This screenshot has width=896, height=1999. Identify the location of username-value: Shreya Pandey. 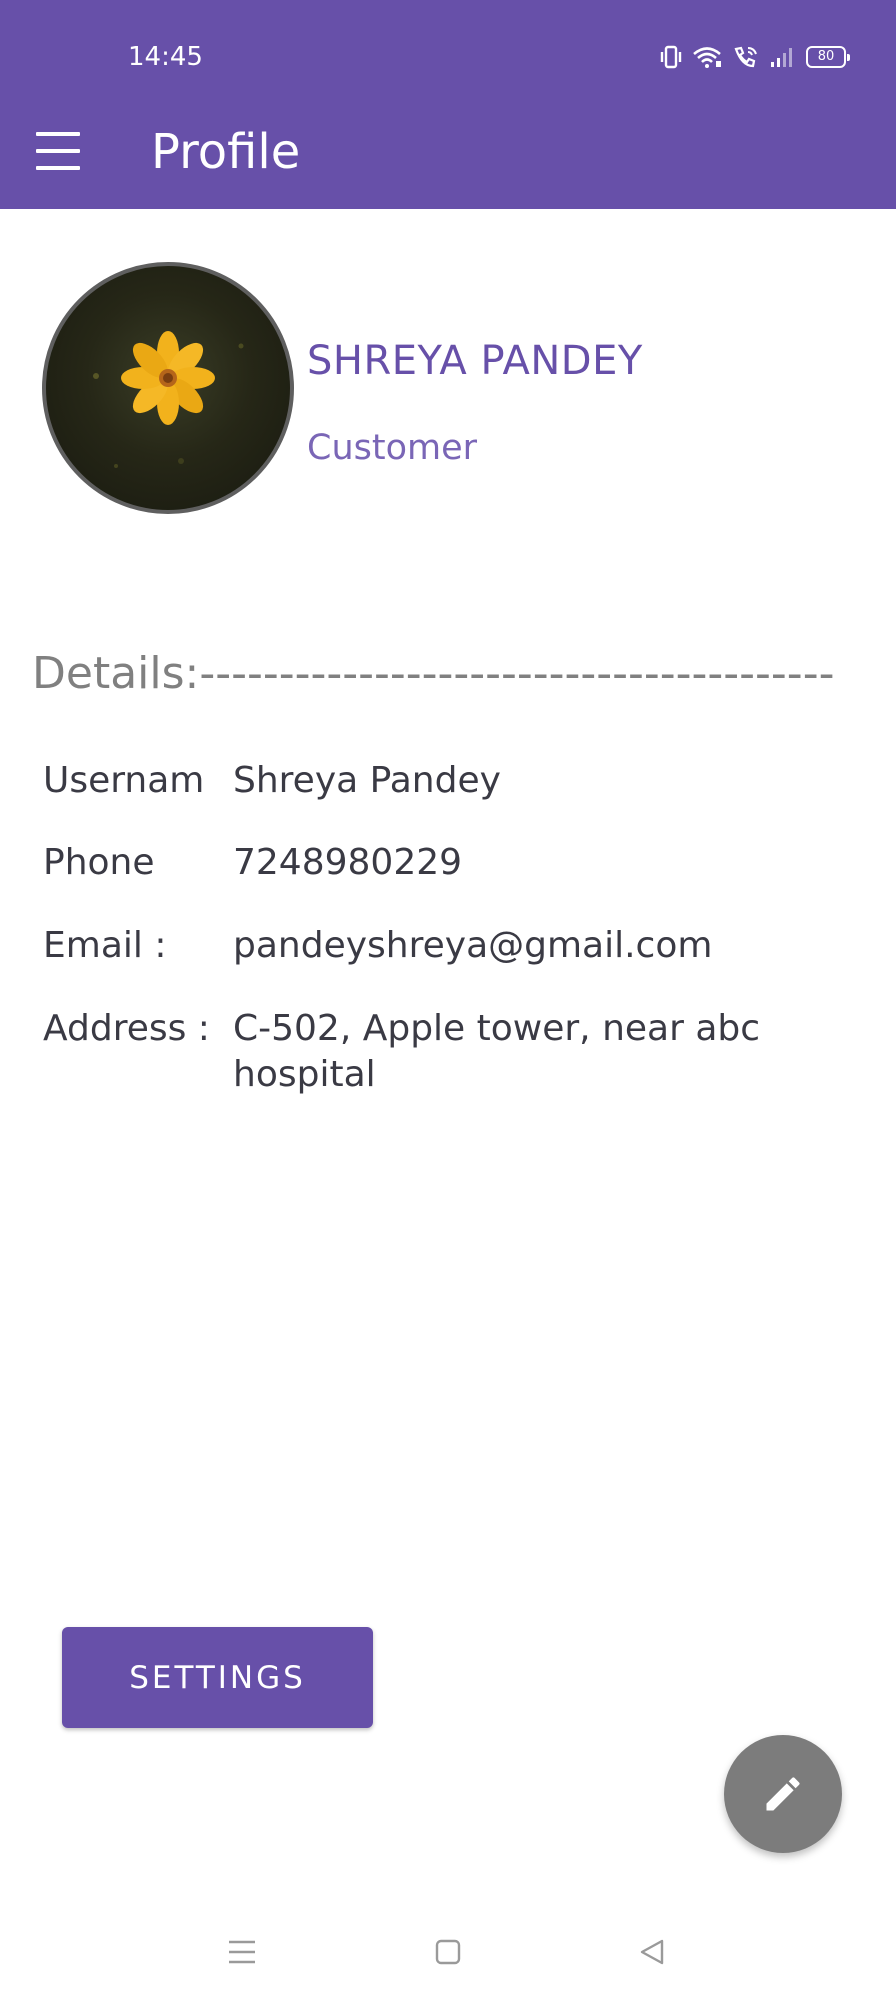
(367, 780).